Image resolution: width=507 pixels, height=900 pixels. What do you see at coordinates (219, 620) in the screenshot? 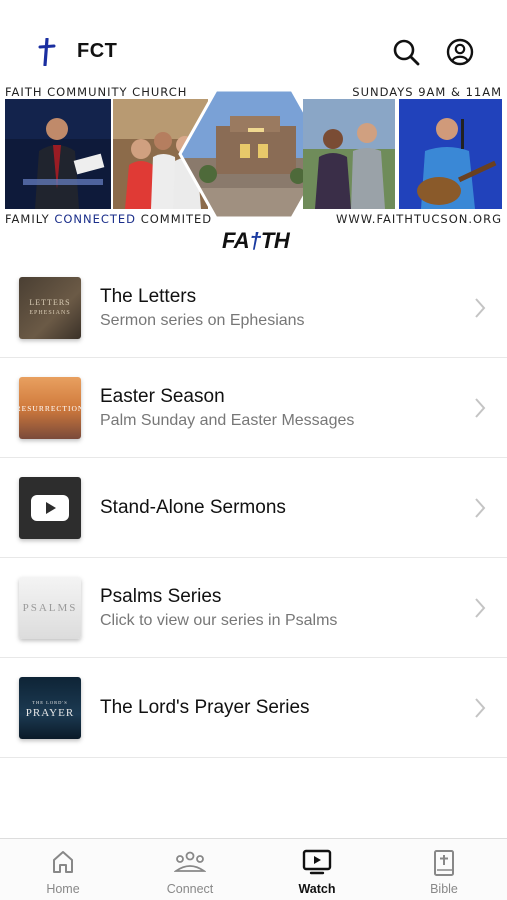
I see `list-item-subtitle: Click to view our series in Psalms` at bounding box center [219, 620].